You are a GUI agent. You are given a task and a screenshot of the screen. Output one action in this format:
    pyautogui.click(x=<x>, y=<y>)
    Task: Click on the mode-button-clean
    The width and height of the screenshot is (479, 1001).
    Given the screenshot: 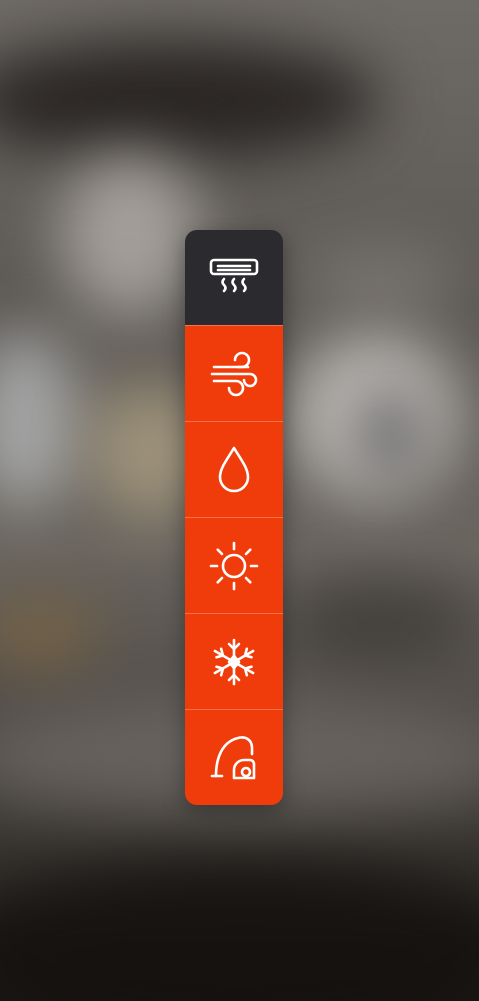 What is the action you would take?
    pyautogui.click(x=234, y=757)
    